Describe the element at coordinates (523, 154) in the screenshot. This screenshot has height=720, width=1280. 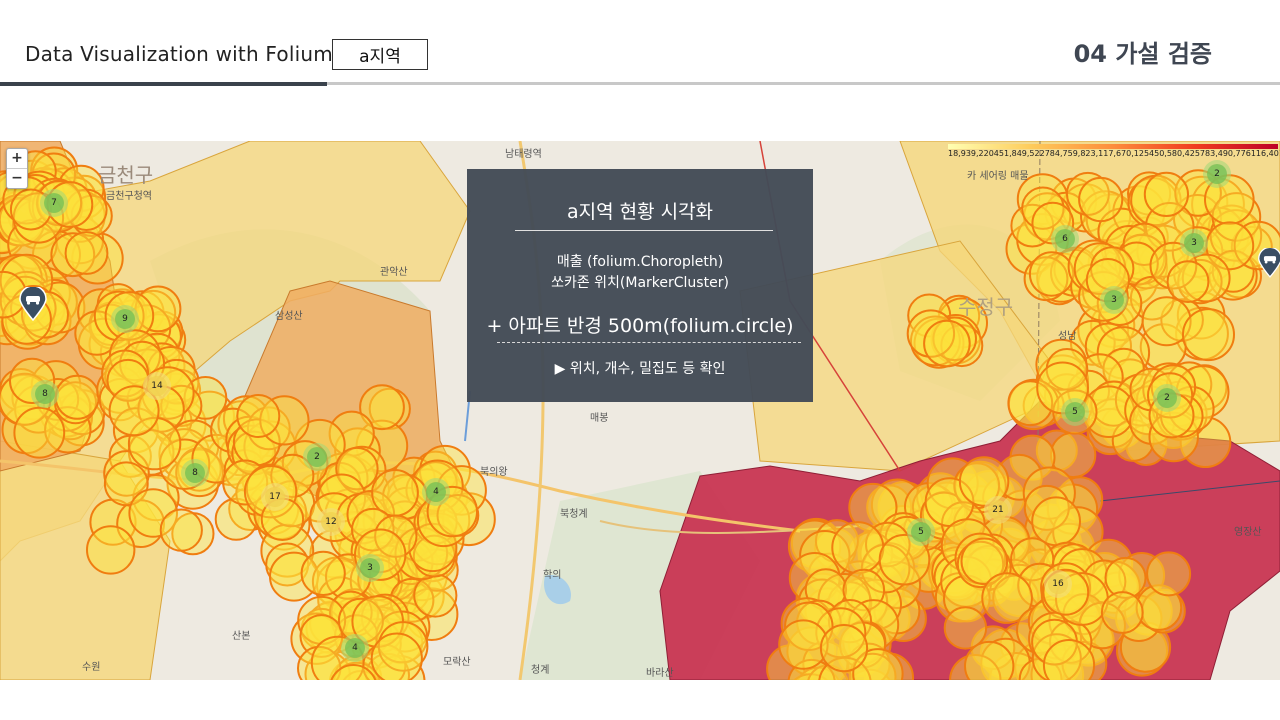
I see `place-label: 남태령역` at that location.